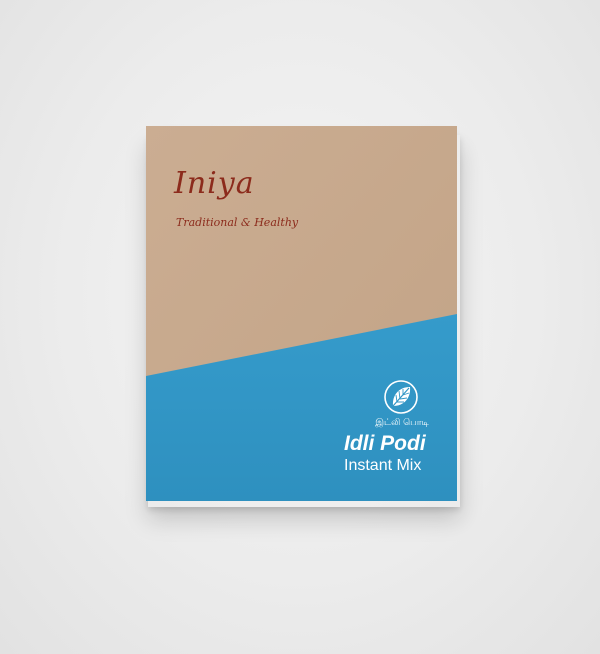 The height and width of the screenshot is (654, 600). I want to click on brand-tagline: Traditional & Healthy, so click(237, 222).